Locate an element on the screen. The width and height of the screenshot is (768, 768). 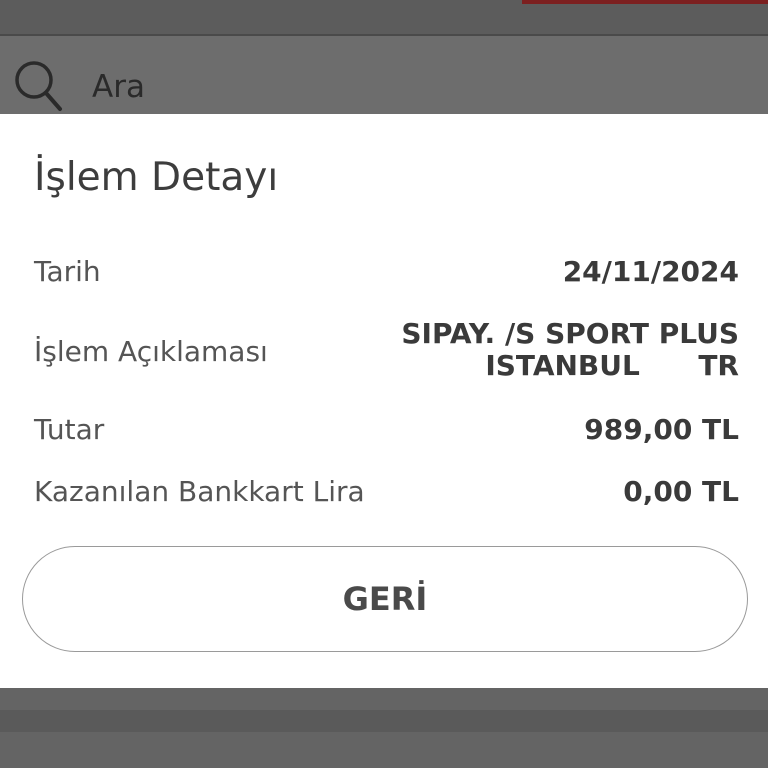
description-value: SIPAY. /S SPORT PLUS ISTANBUL TR is located at coordinates (570, 350).